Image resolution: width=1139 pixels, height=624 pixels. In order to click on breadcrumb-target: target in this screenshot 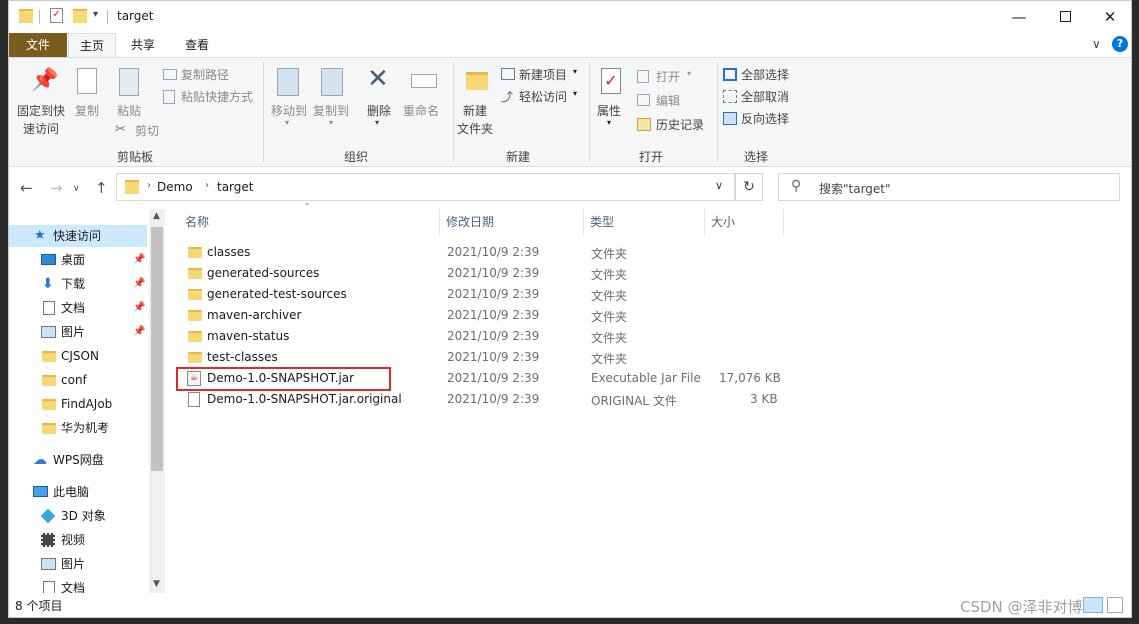, I will do `click(235, 187)`.